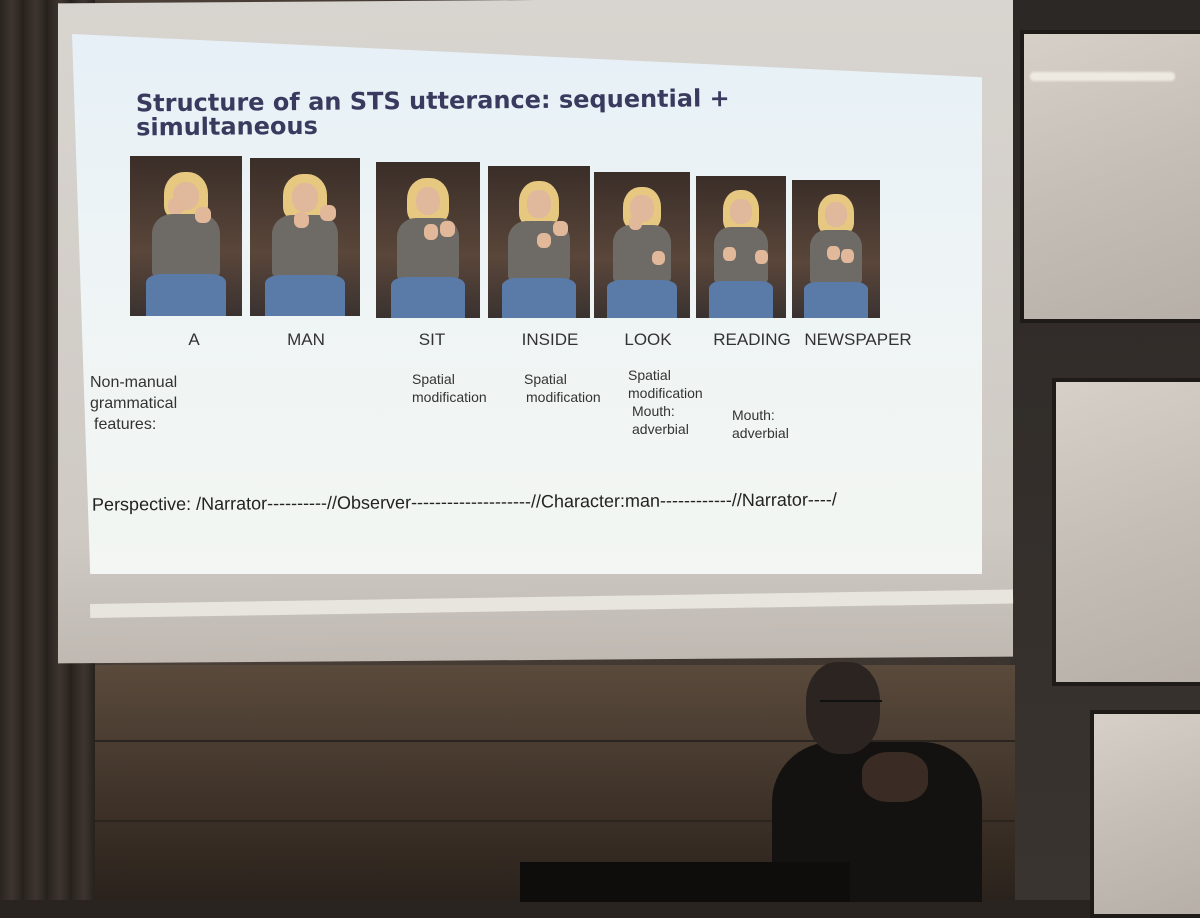 The height and width of the screenshot is (918, 1200). I want to click on gloss-label: A, so click(194, 339).